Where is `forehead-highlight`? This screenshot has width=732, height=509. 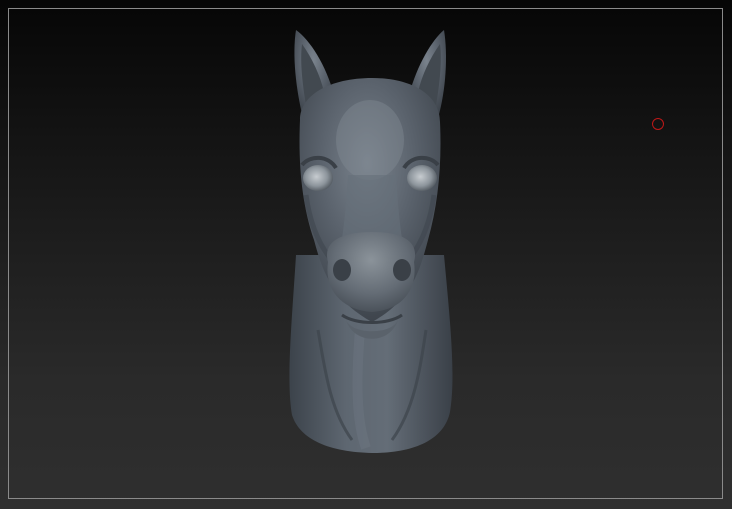
forehead-highlight is located at coordinates (370, 140).